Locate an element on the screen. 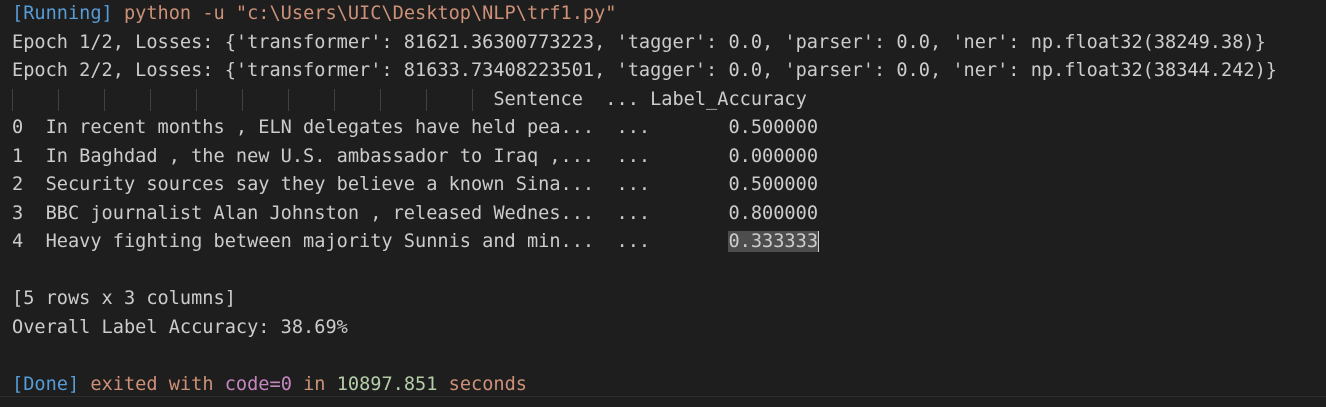  exited-with-text: exited with is located at coordinates (152, 384).